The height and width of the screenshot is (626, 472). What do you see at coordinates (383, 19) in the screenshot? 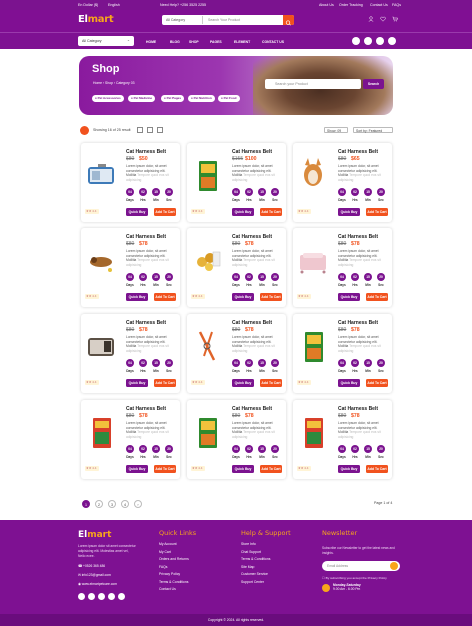
I see `wishlist-icon` at bounding box center [383, 19].